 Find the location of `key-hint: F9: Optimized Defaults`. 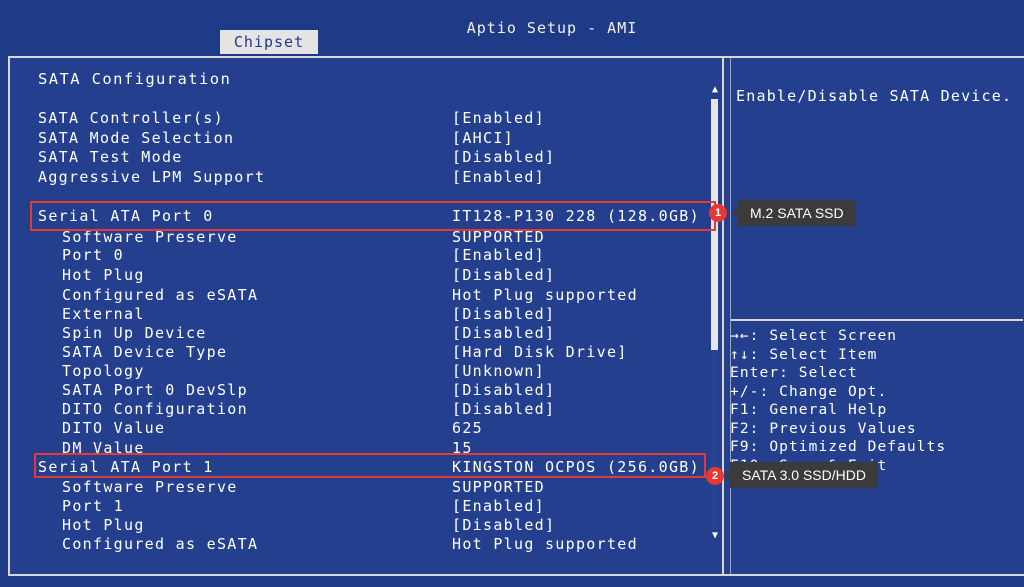

key-hint: F9: Optimized Defaults is located at coordinates (838, 447).